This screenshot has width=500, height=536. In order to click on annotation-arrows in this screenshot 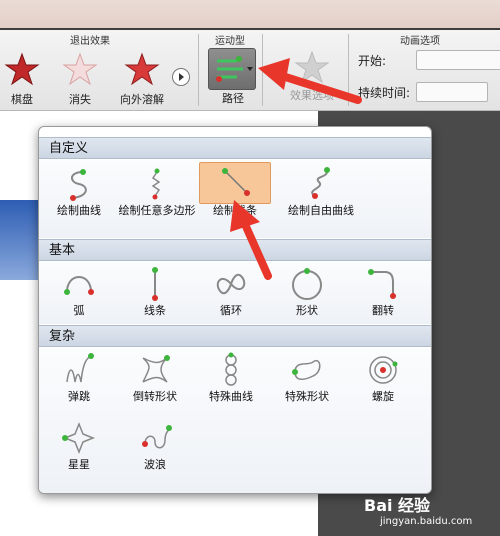, I will do `click(296, 169)`.